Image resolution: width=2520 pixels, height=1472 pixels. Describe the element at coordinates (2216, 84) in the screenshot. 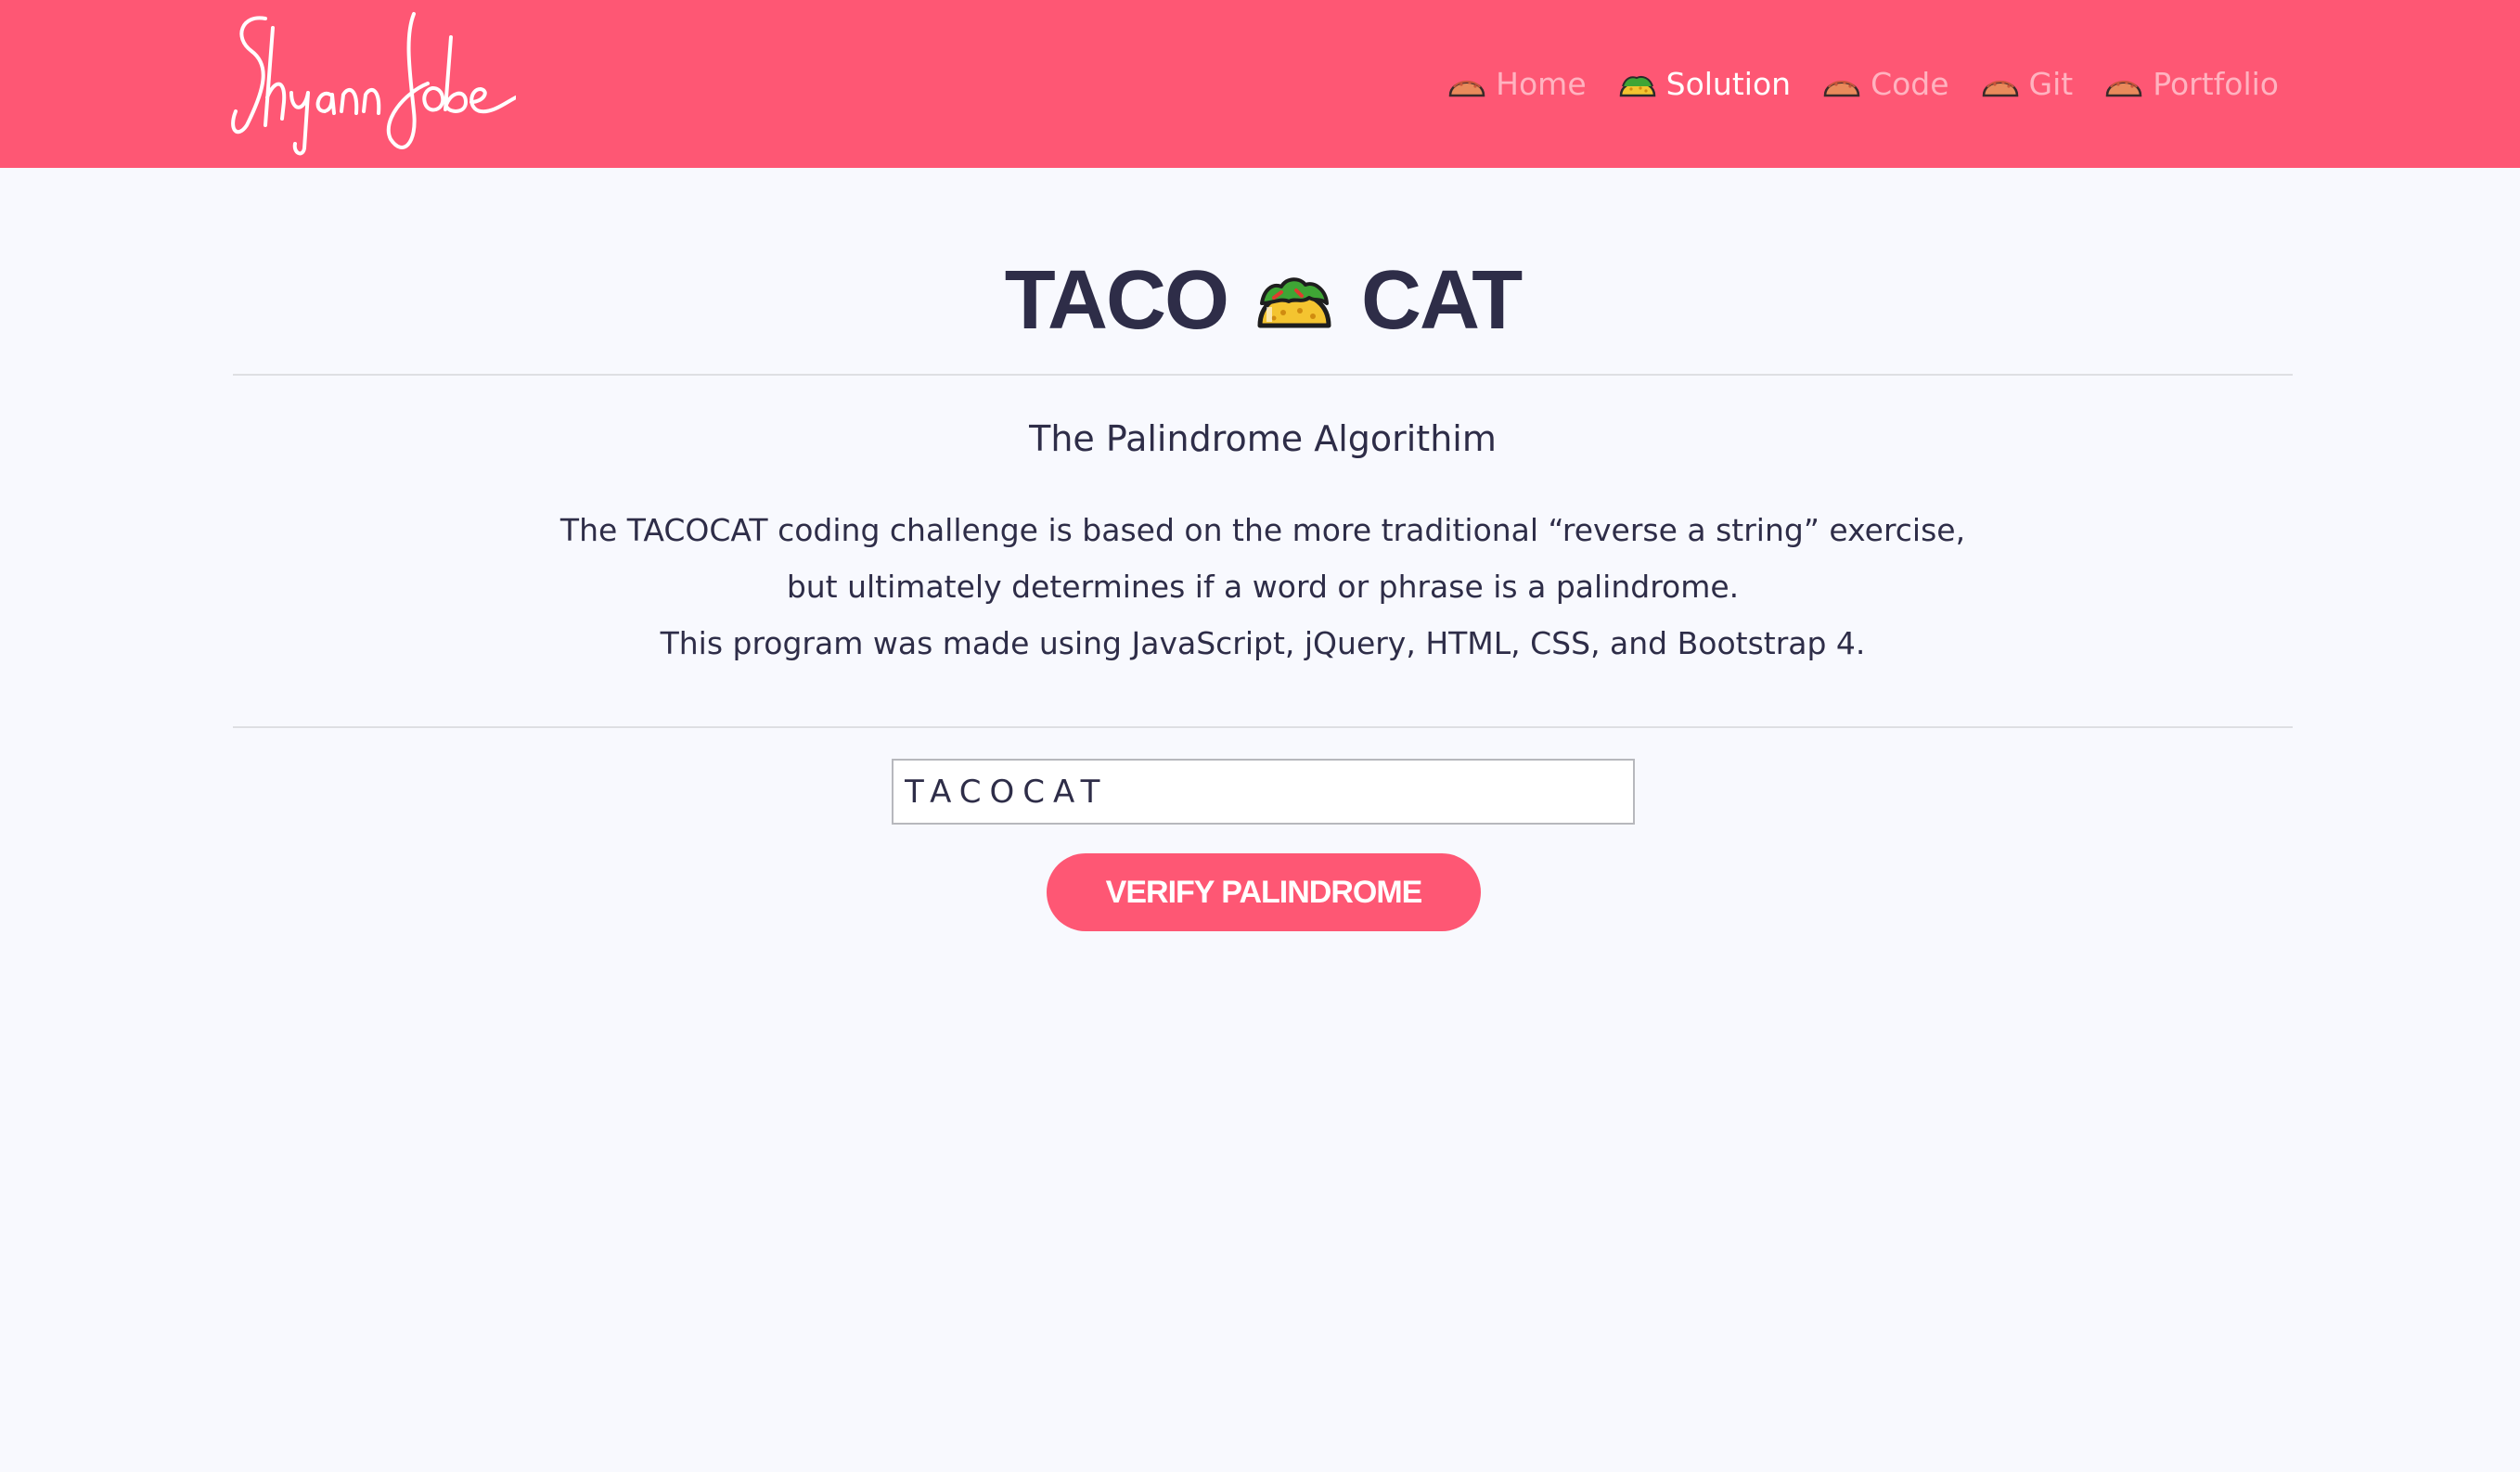

I see `nav-label: Portfolio` at that location.